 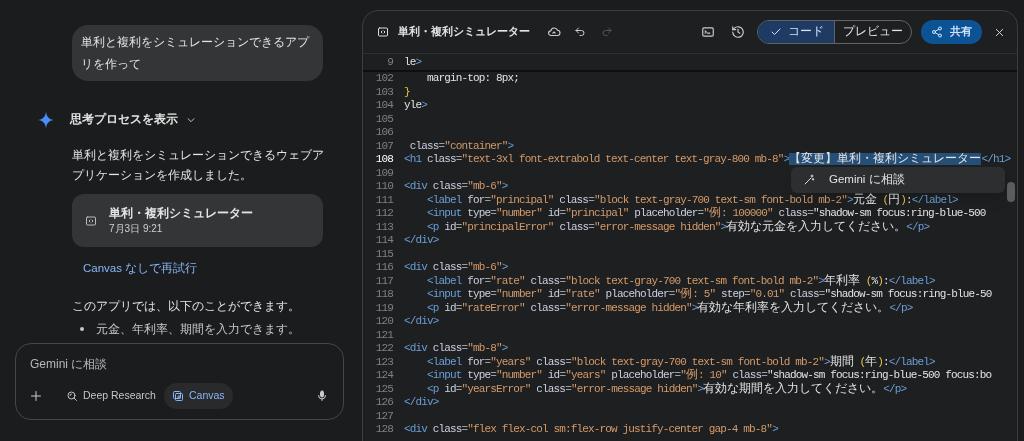 What do you see at coordinates (464, 32) in the screenshot?
I see `editor-title: 単利・複利シミュレーター` at bounding box center [464, 32].